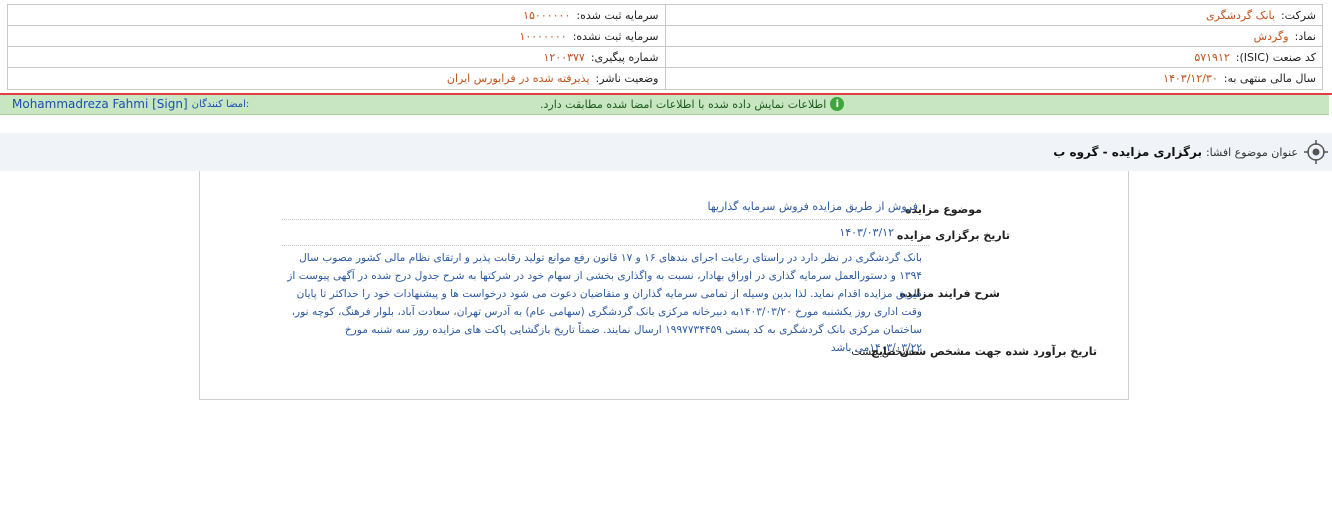 This screenshot has width=1332, height=505. Describe the element at coordinates (336, 57) in the screenshot. I see `tracking-cell: شماره پیگیری: ۱۲۰۰۳۷۷` at that location.